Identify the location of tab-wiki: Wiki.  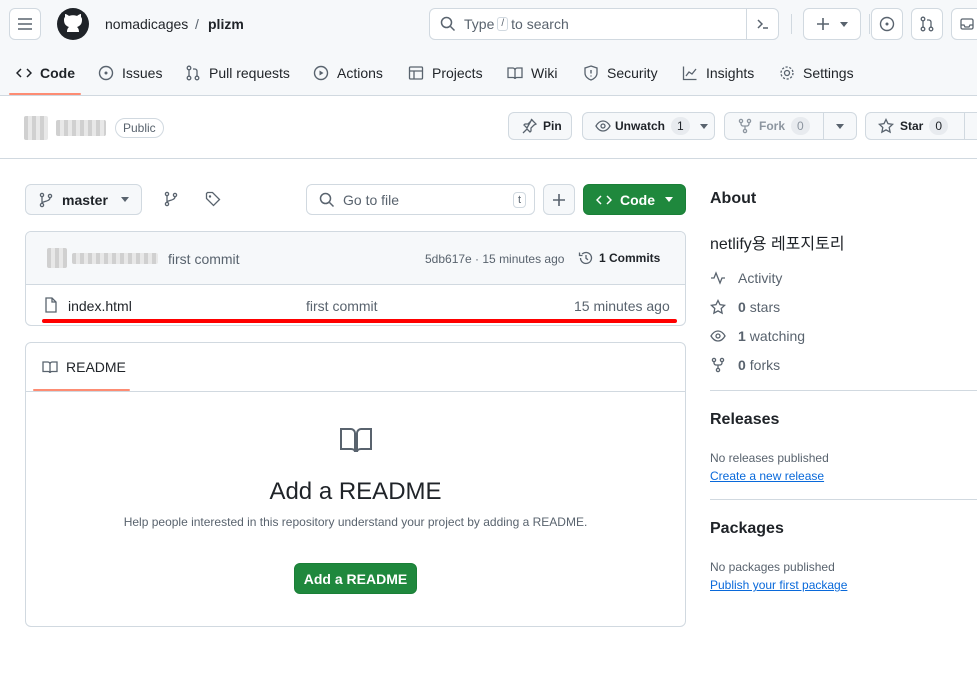
(532, 73).